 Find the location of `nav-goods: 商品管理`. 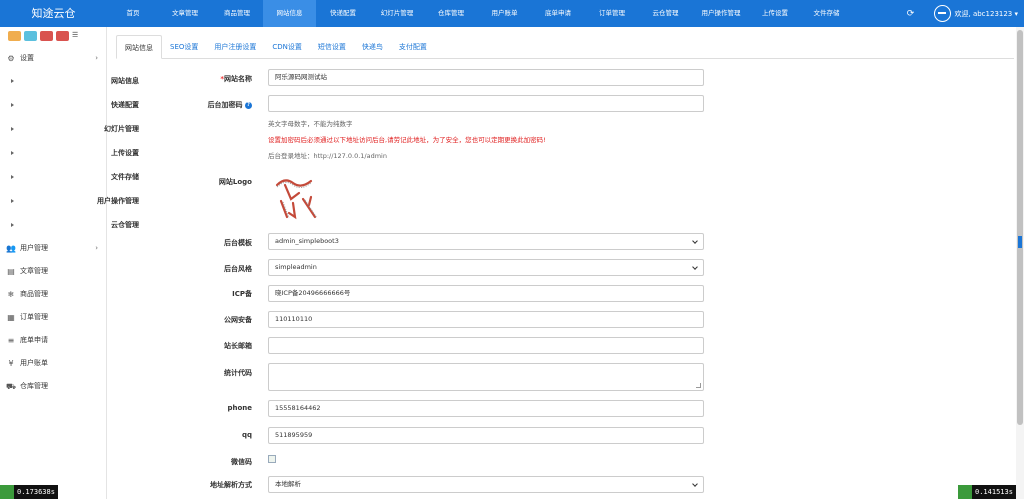

nav-goods: 商品管理 is located at coordinates (237, 13).